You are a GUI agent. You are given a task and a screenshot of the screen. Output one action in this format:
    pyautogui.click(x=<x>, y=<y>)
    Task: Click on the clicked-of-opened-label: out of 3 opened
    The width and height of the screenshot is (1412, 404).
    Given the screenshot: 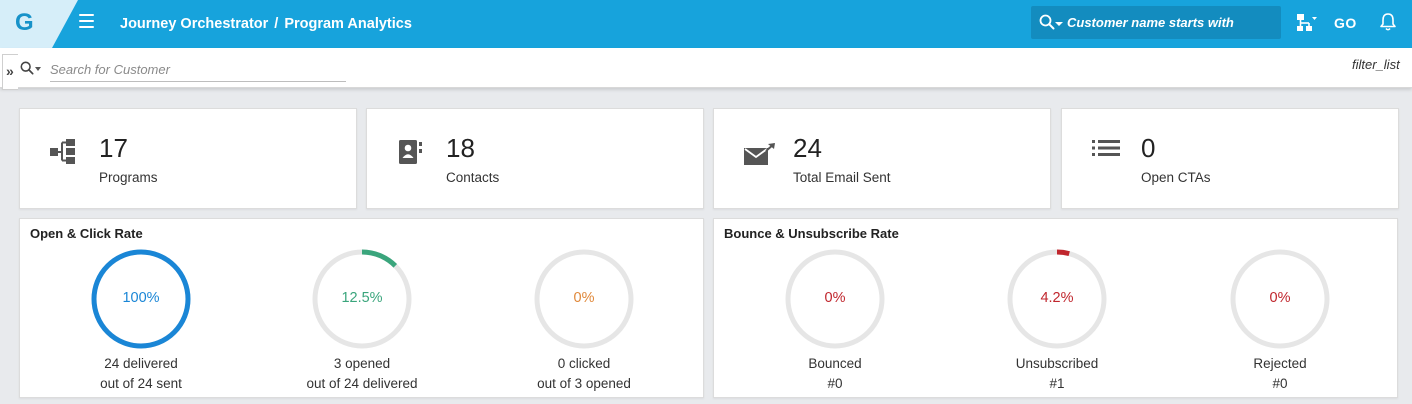 What is the action you would take?
    pyautogui.click(x=584, y=383)
    